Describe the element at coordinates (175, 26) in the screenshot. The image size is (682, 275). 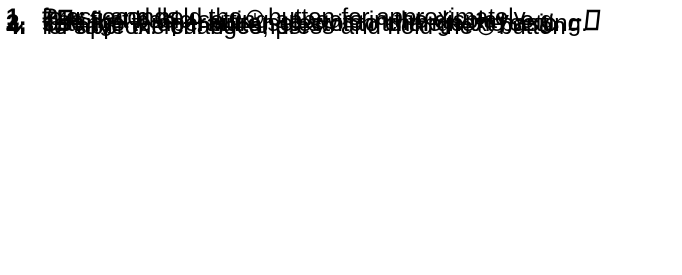
I see `step-4-text-line-2: for approx. four seconds.` at that location.